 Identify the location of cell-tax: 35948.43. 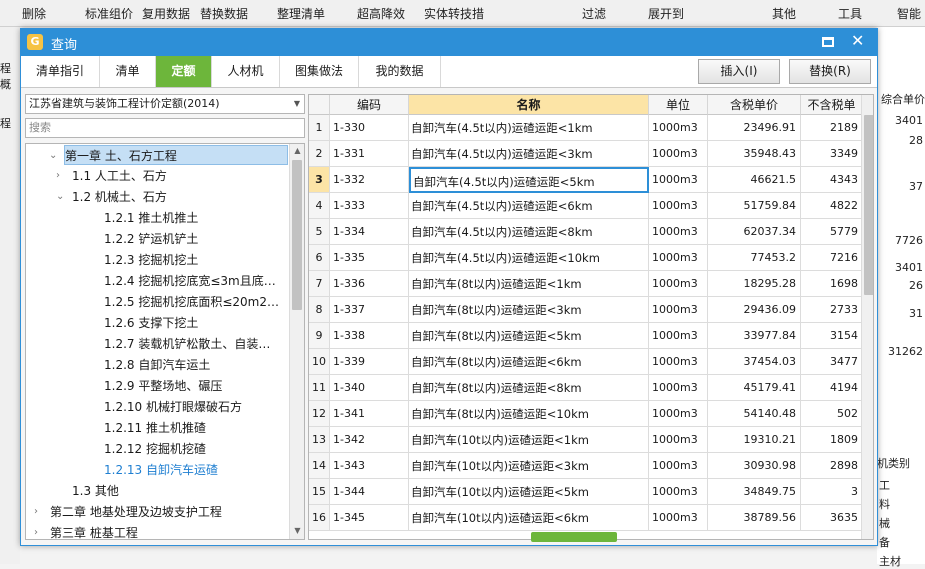
(754, 154).